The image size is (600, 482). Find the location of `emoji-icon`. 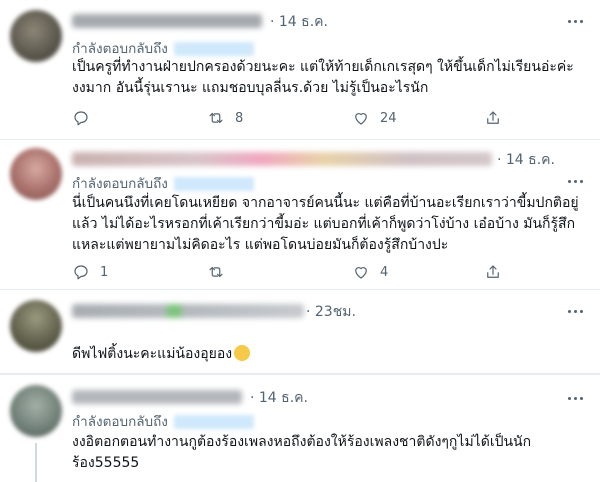

emoji-icon is located at coordinates (242, 353).